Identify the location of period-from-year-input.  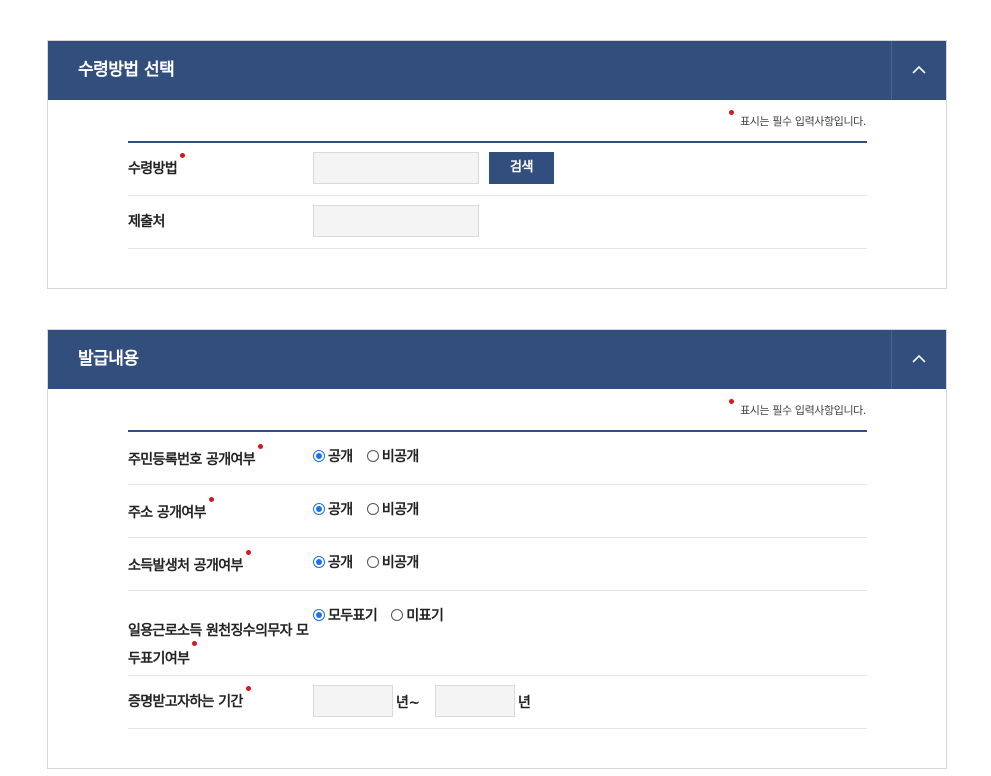
(353, 701).